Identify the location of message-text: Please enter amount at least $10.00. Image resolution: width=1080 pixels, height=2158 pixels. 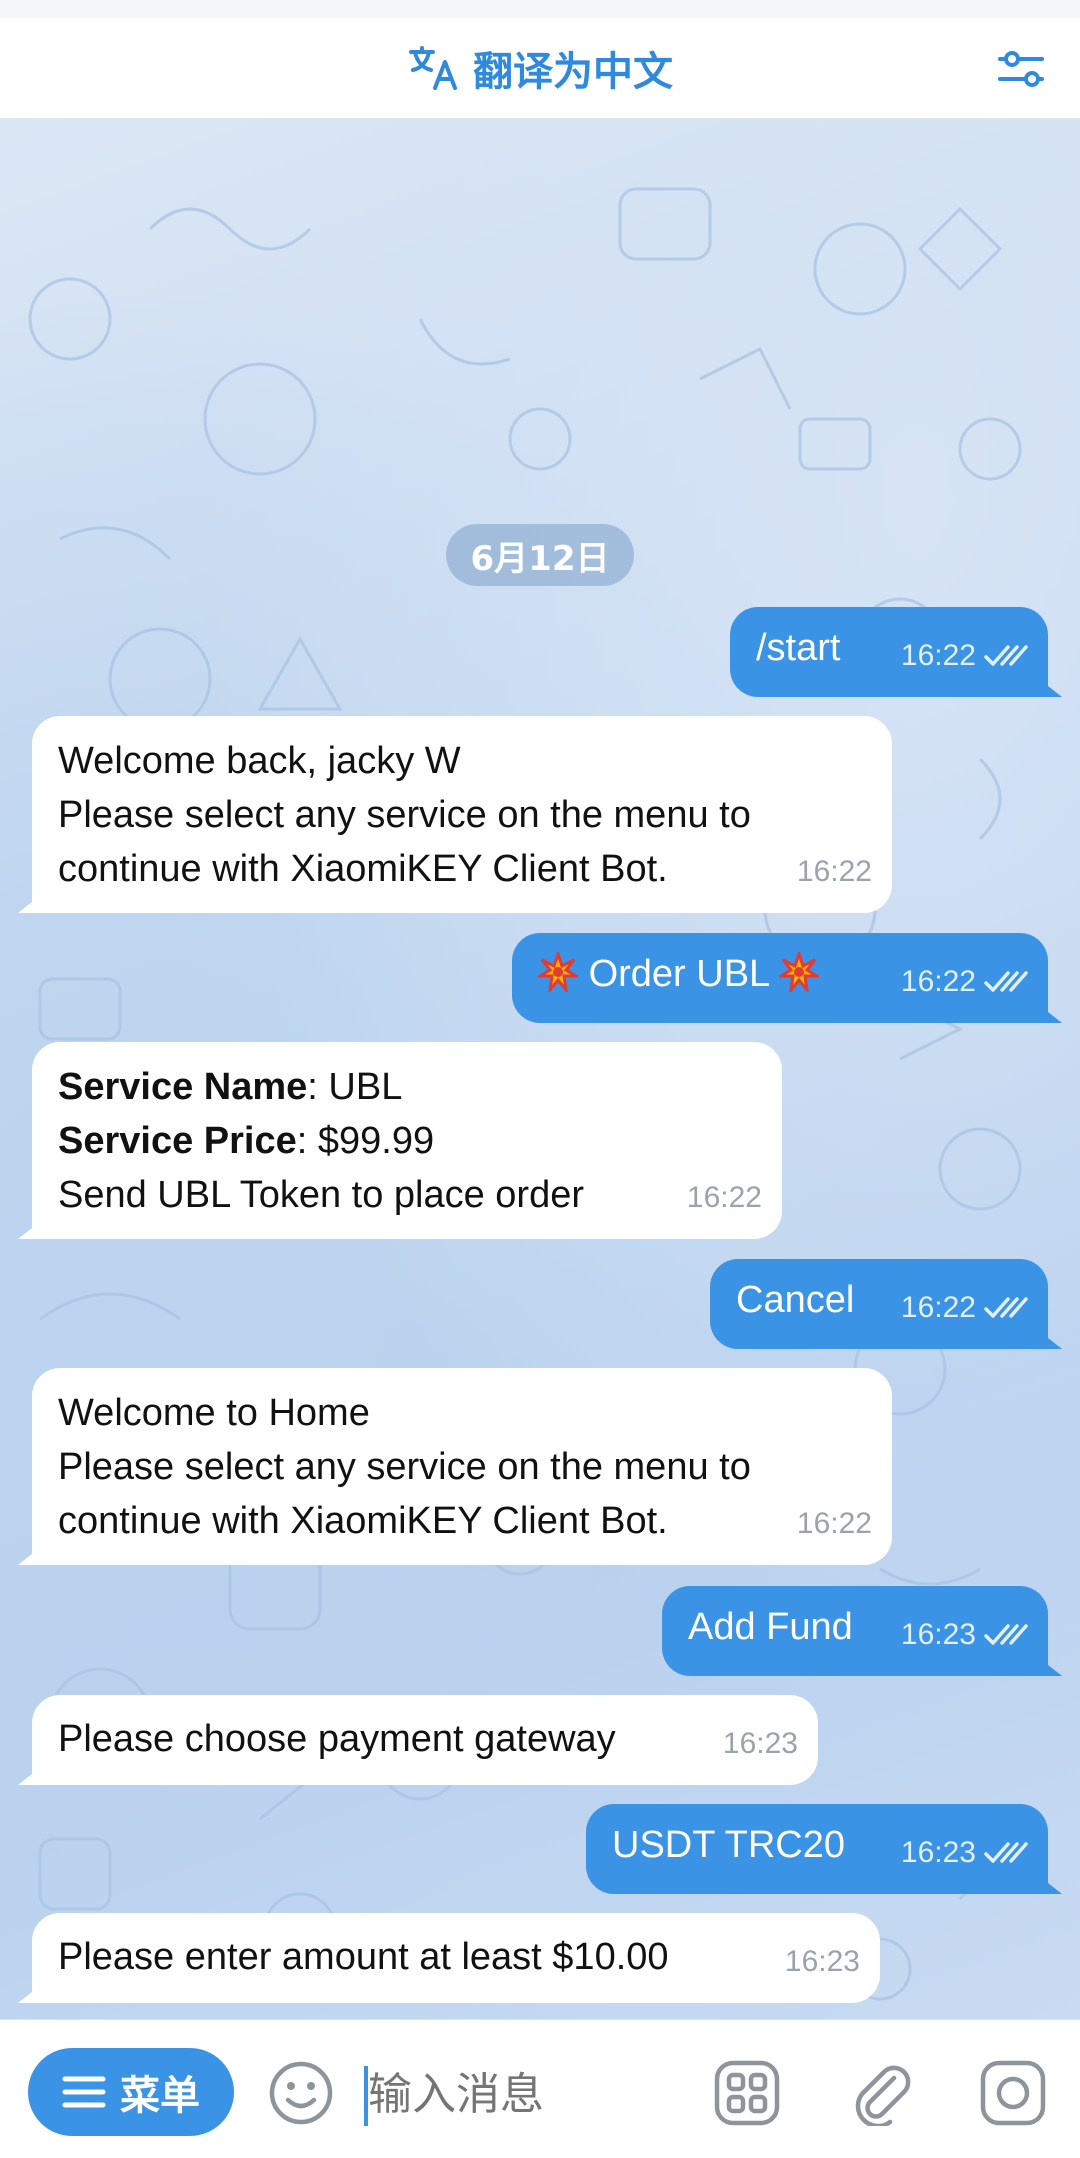
(363, 1957).